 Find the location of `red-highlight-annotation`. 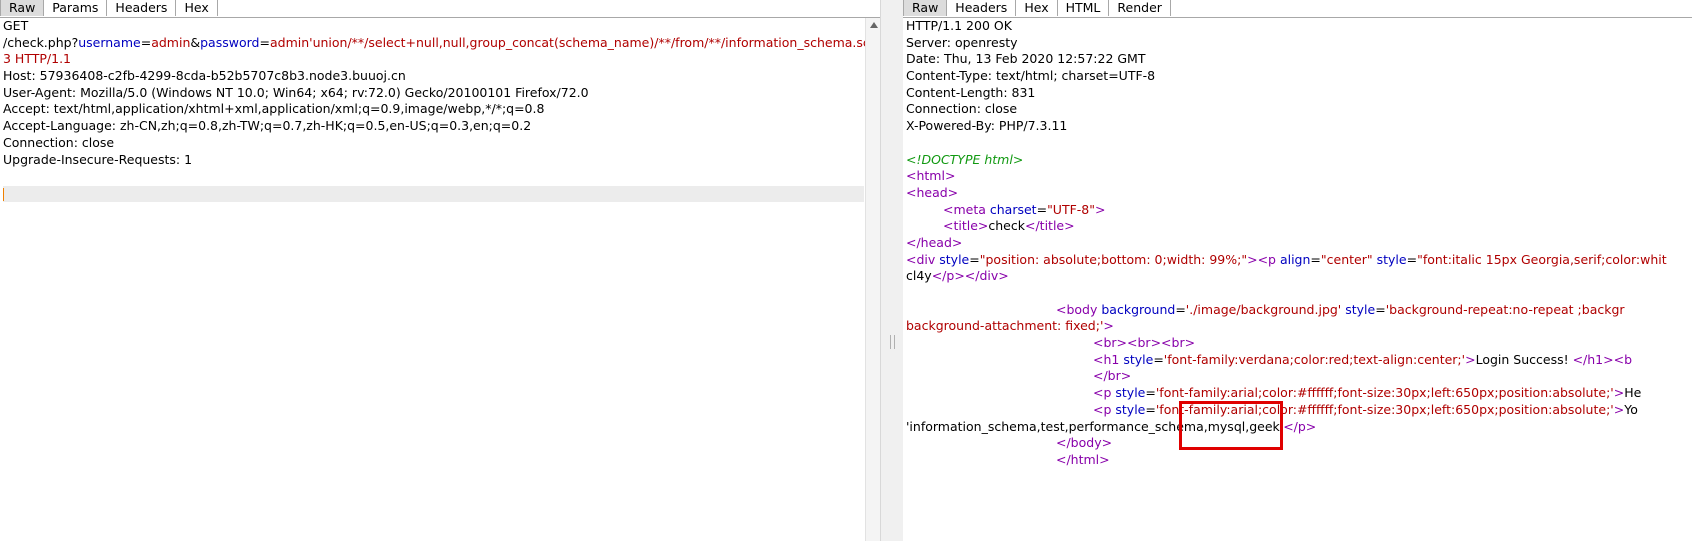

red-highlight-annotation is located at coordinates (1231, 425).